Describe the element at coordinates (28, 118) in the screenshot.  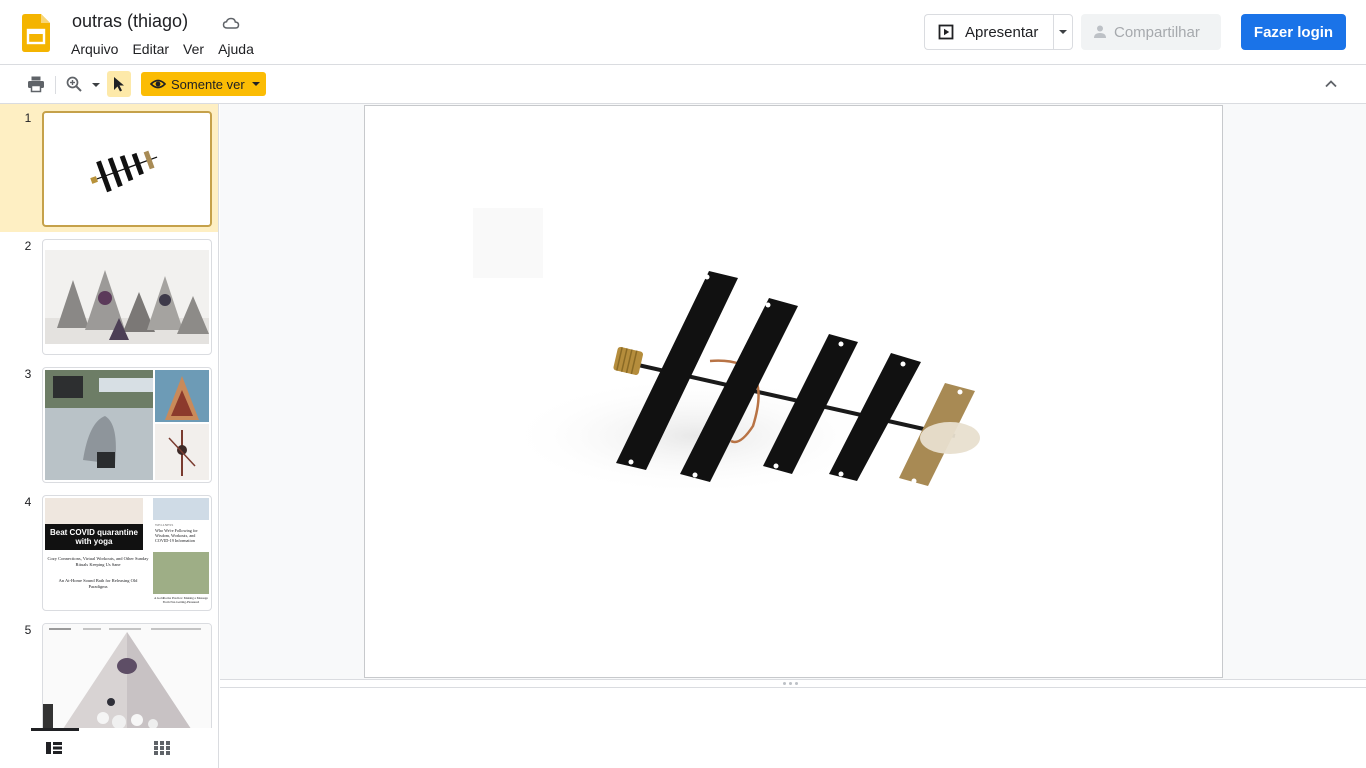
I see `slide-number: 1` at that location.